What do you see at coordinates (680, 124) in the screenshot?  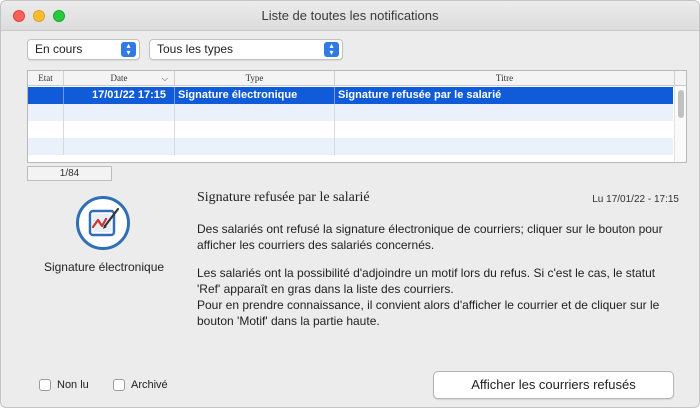 I see `table-scrollbar` at bounding box center [680, 124].